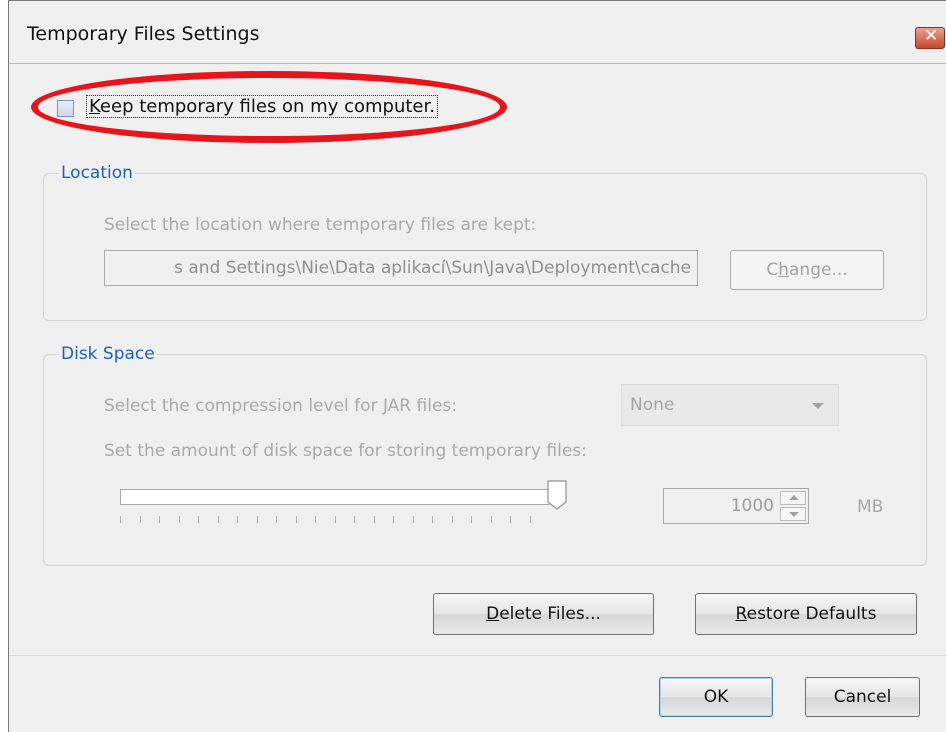  I want to click on compression-selected-value: None, so click(652, 405).